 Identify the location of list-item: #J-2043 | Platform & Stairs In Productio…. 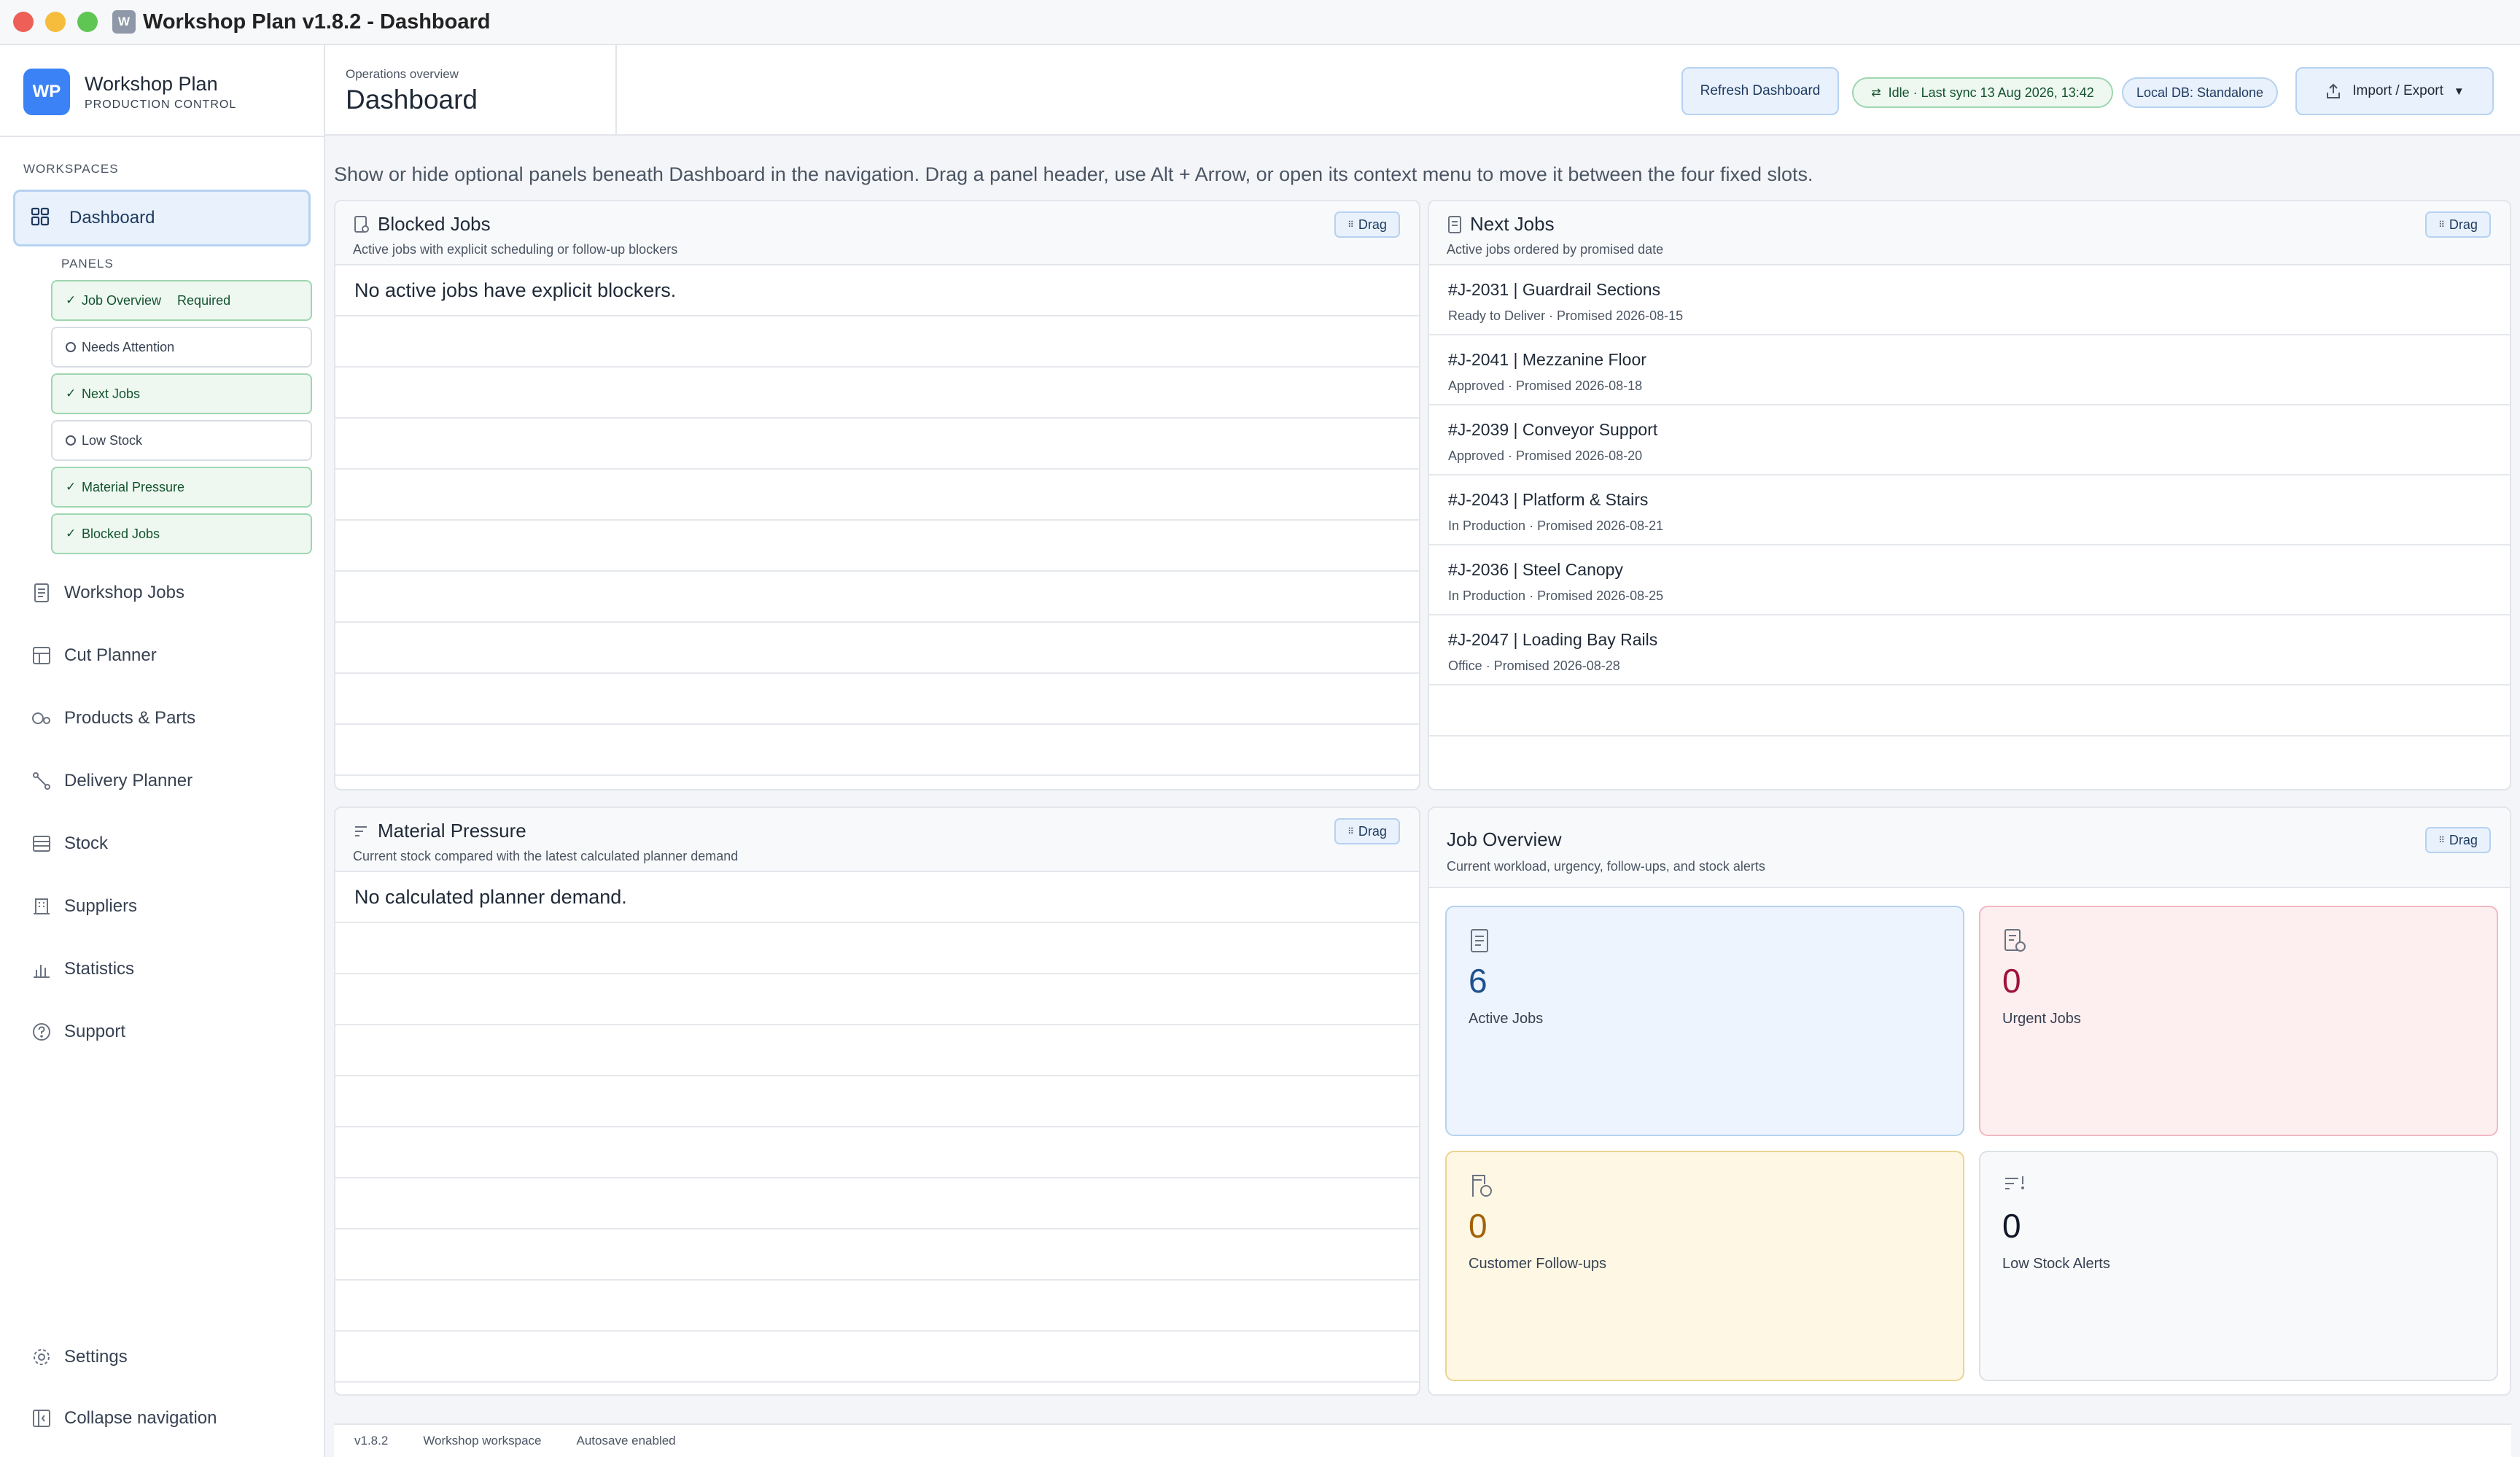
(1969, 510).